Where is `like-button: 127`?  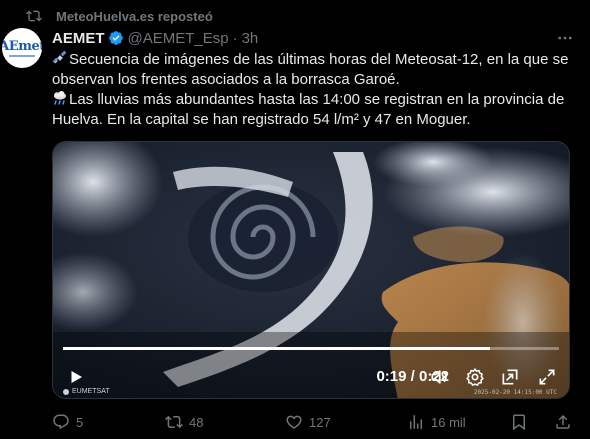
like-button: 127 is located at coordinates (308, 422).